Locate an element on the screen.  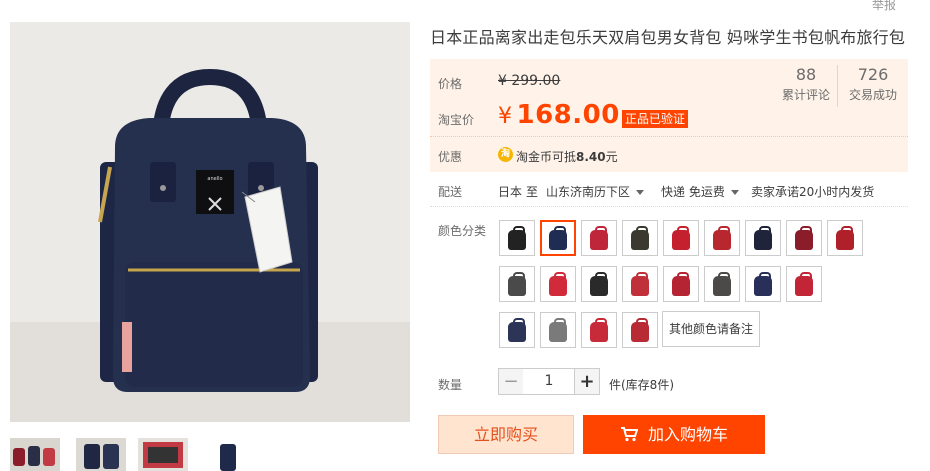
sales-count: 726 is located at coordinates (873, 74).